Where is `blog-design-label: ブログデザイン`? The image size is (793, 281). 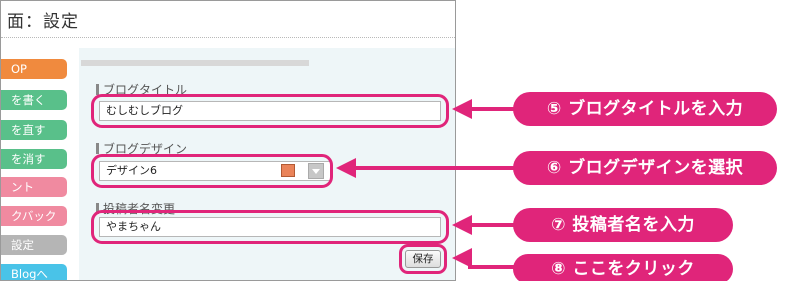
blog-design-label: ブログデザイン is located at coordinates (141, 148).